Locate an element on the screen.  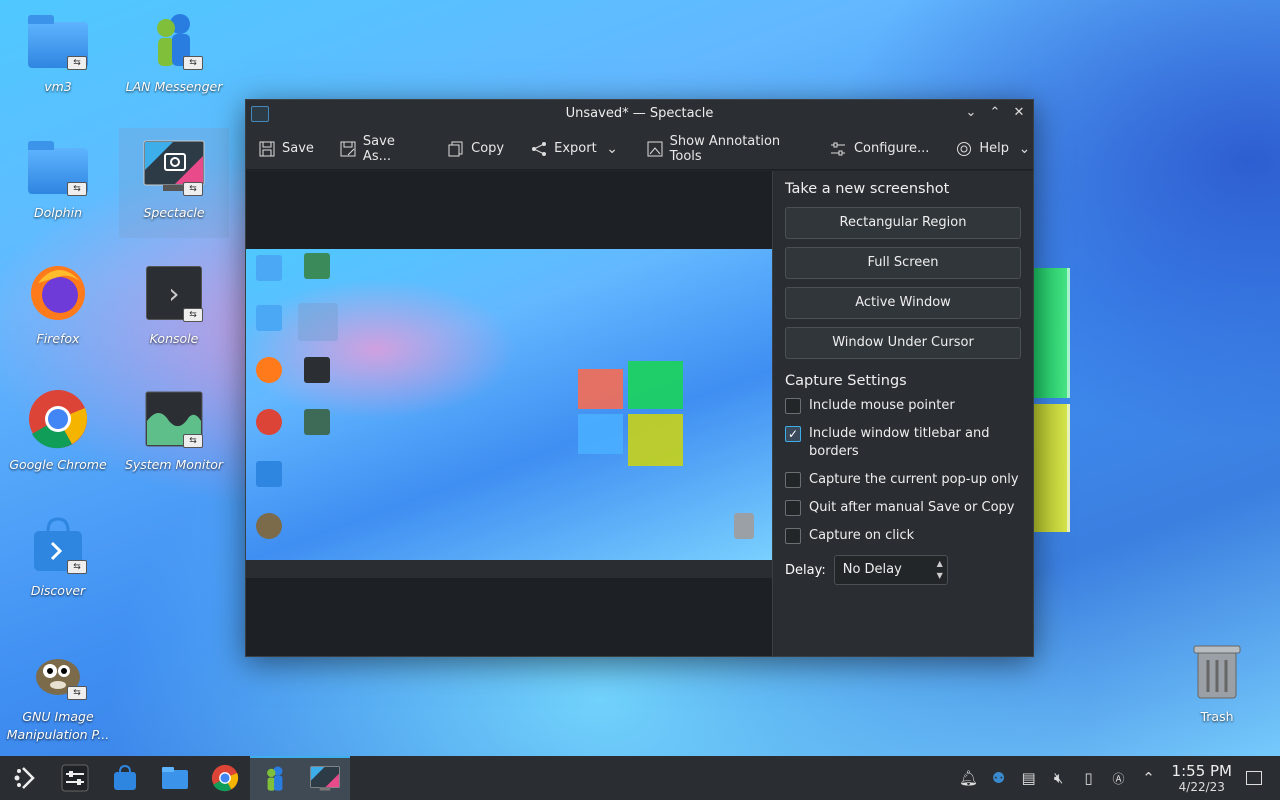
notifications-icon: 🔔︎ is located at coordinates (969, 778).